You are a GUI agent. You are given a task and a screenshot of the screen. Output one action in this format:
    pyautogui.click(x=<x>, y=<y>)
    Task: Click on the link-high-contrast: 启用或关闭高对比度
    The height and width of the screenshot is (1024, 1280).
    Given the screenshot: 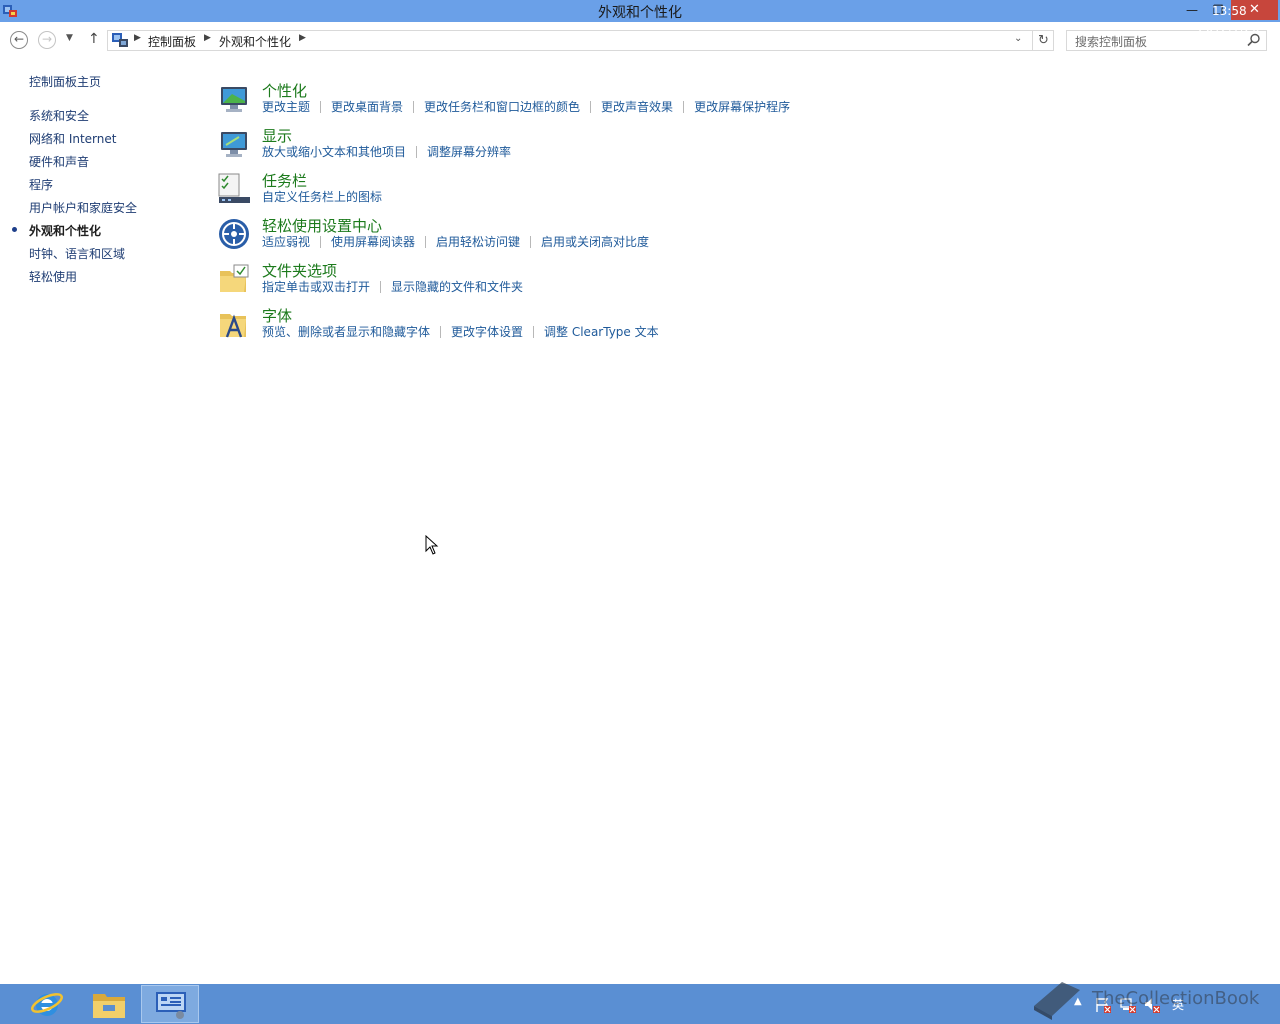 What is the action you would take?
    pyautogui.click(x=595, y=241)
    